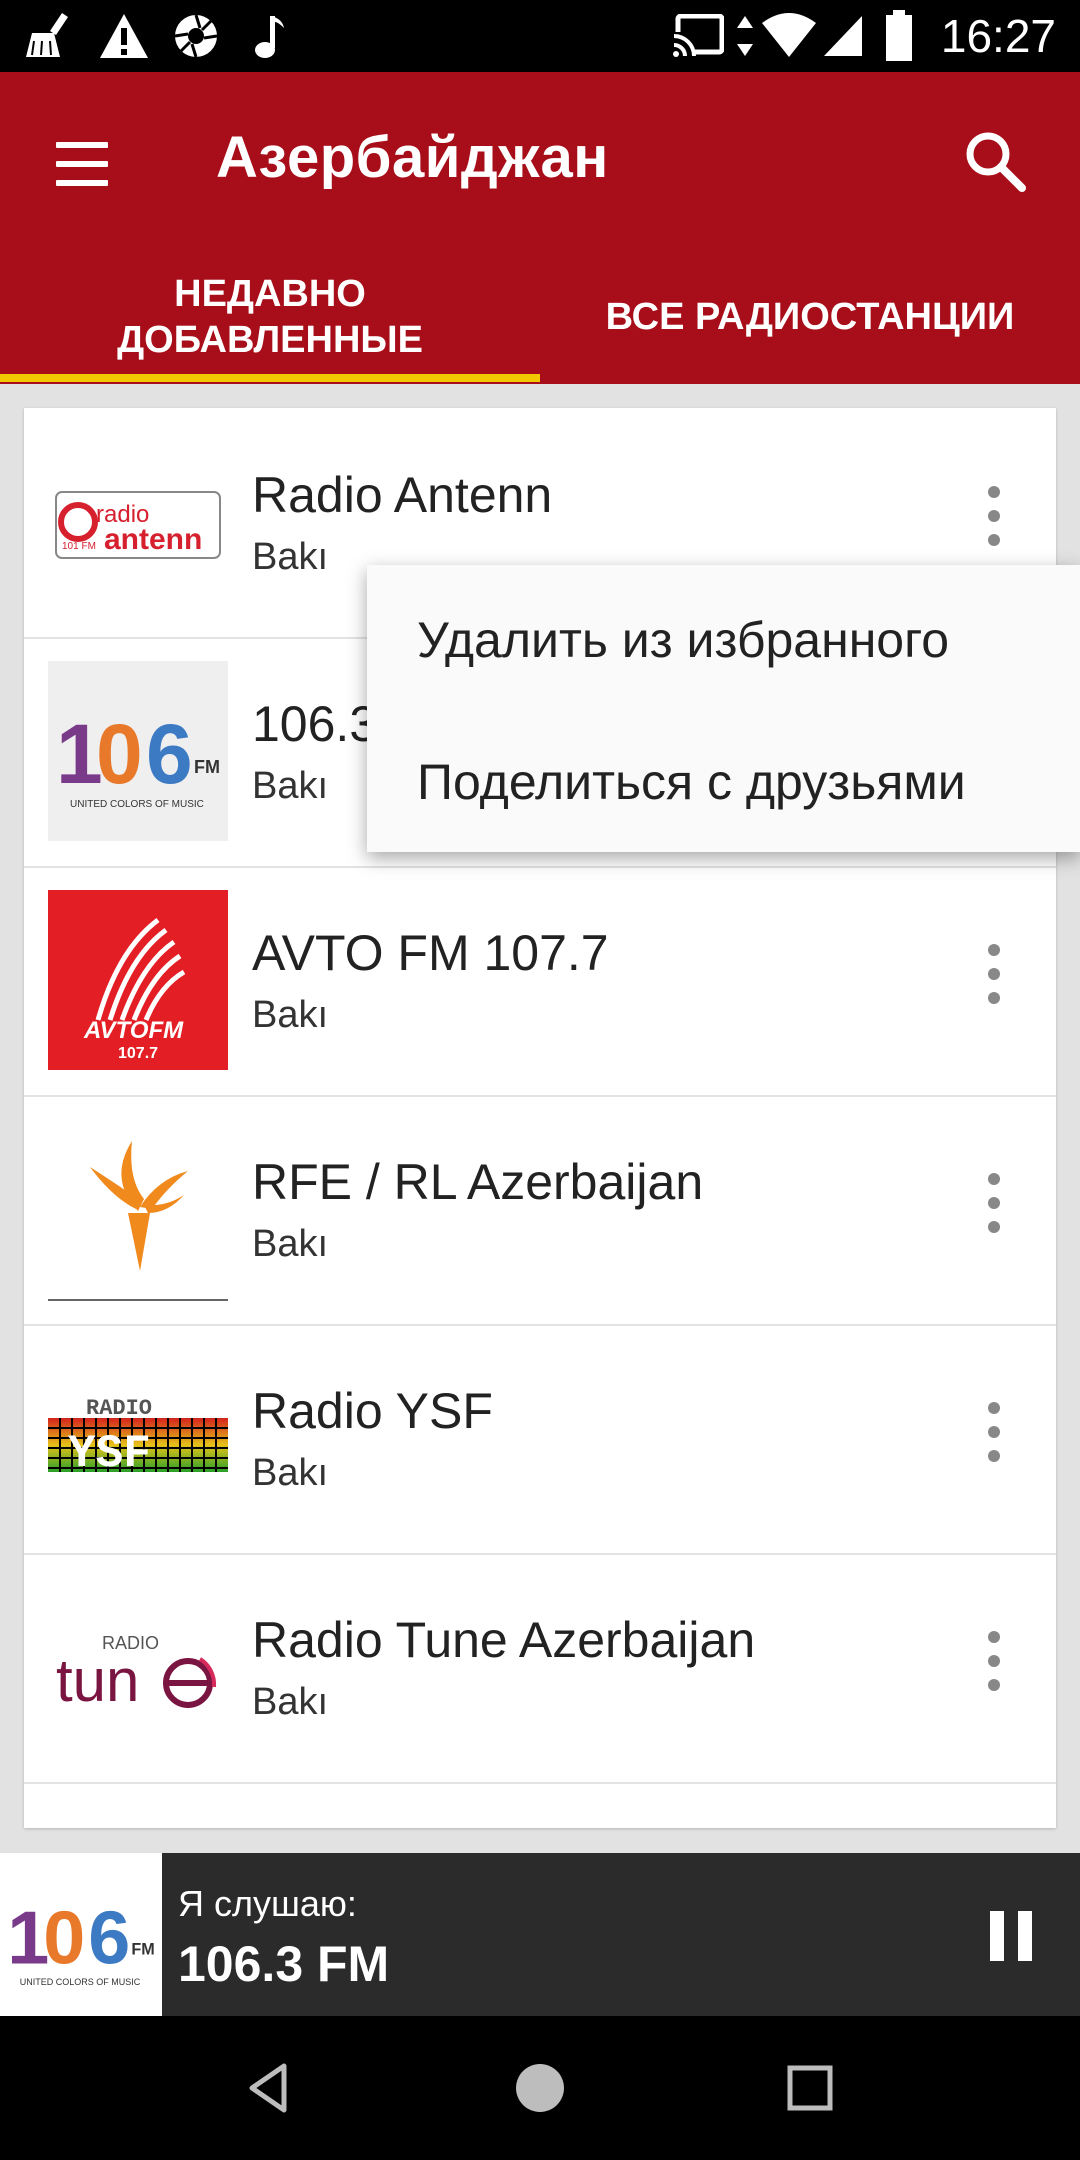 This screenshot has width=1080, height=2160. What do you see at coordinates (412, 157) in the screenshot?
I see `page-title: Азербайджан` at bounding box center [412, 157].